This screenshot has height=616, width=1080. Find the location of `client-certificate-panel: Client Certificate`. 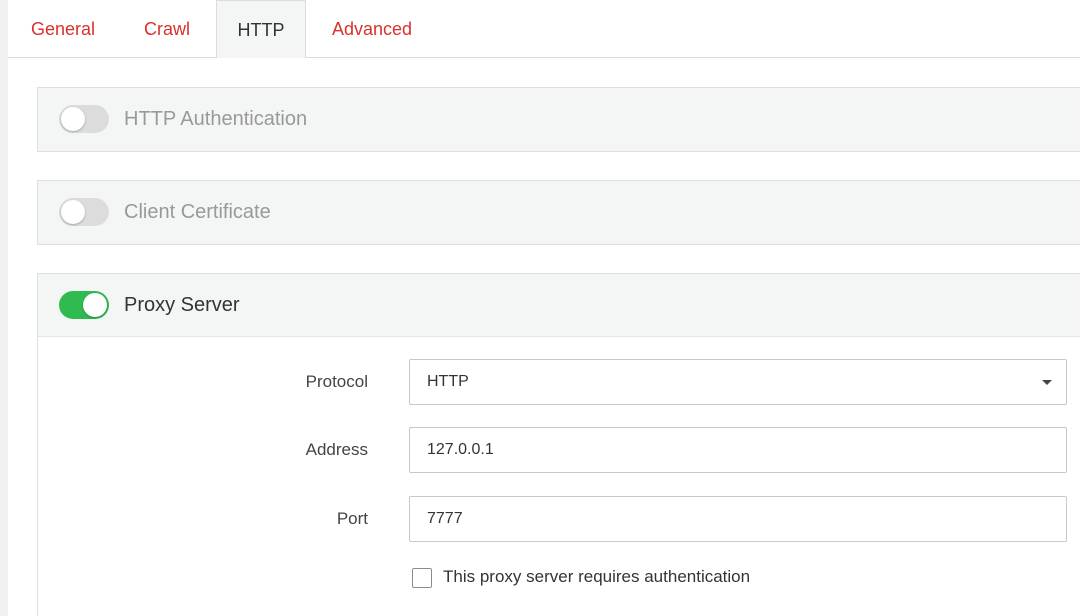

client-certificate-panel: Client Certificate is located at coordinates (558, 212).